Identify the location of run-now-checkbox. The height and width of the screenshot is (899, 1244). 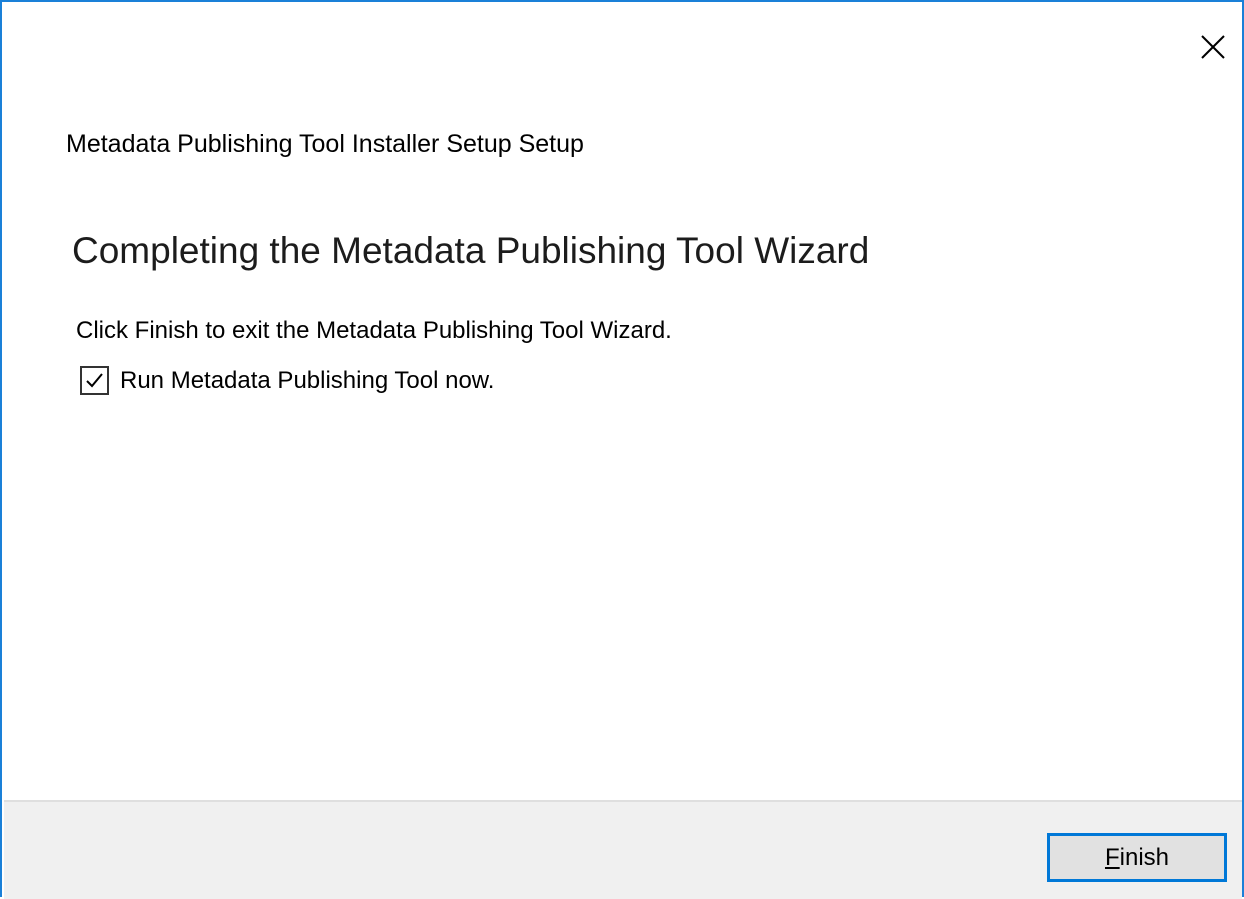
(94, 380).